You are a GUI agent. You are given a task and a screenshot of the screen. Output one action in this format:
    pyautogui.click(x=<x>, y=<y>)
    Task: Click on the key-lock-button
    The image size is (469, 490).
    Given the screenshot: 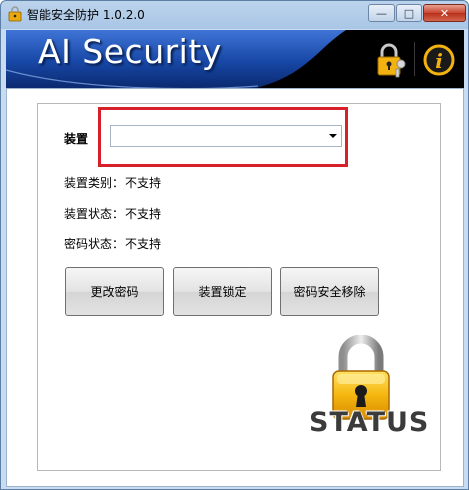 What is the action you would take?
    pyautogui.click(x=391, y=60)
    